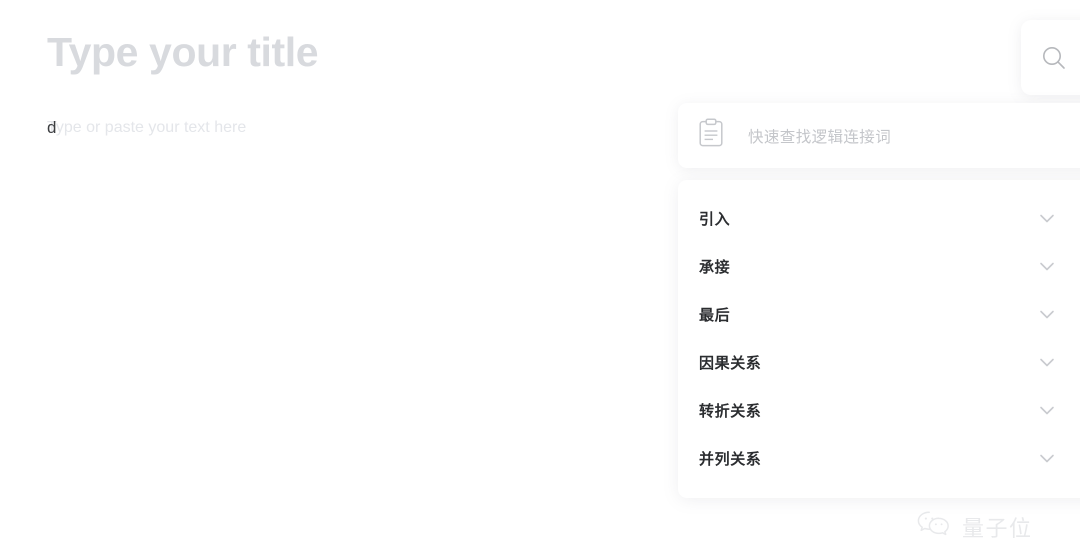 The width and height of the screenshot is (1080, 556). What do you see at coordinates (1054, 58) in the screenshot?
I see `search-icon` at bounding box center [1054, 58].